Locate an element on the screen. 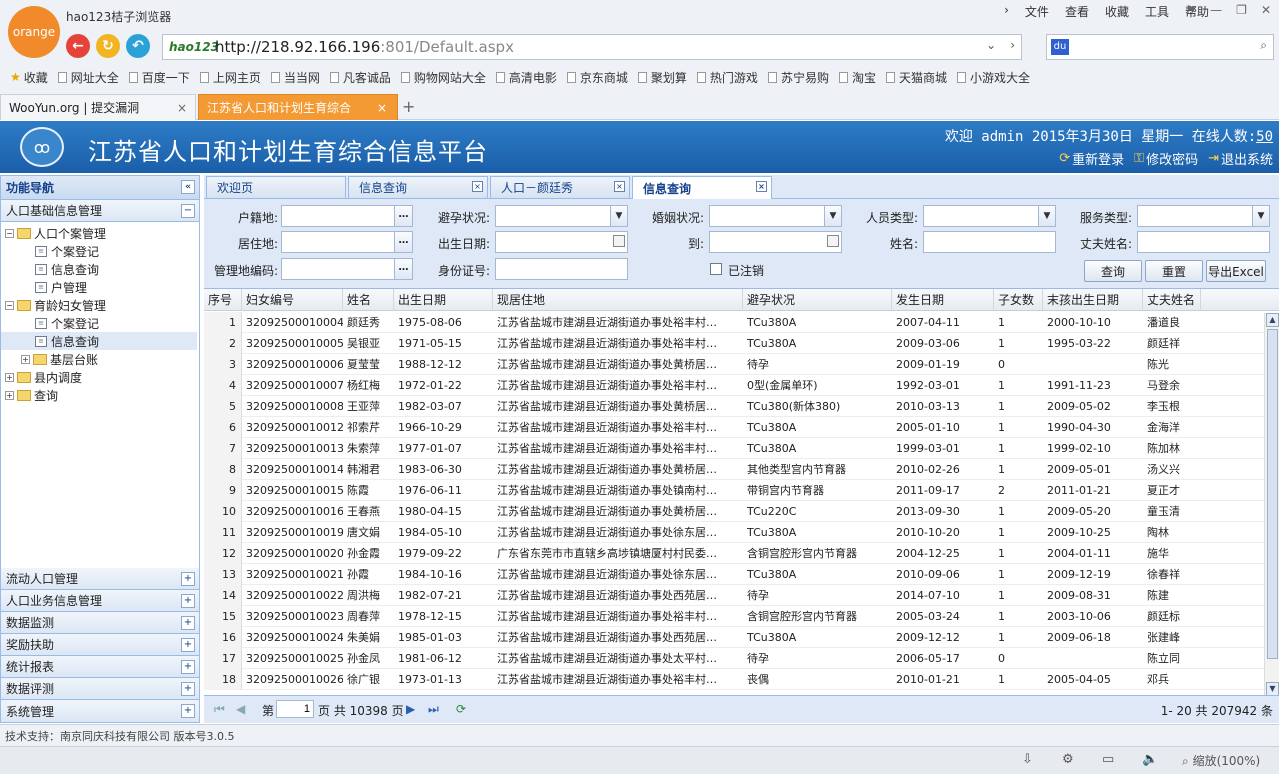  id-number-input is located at coordinates (561, 269).